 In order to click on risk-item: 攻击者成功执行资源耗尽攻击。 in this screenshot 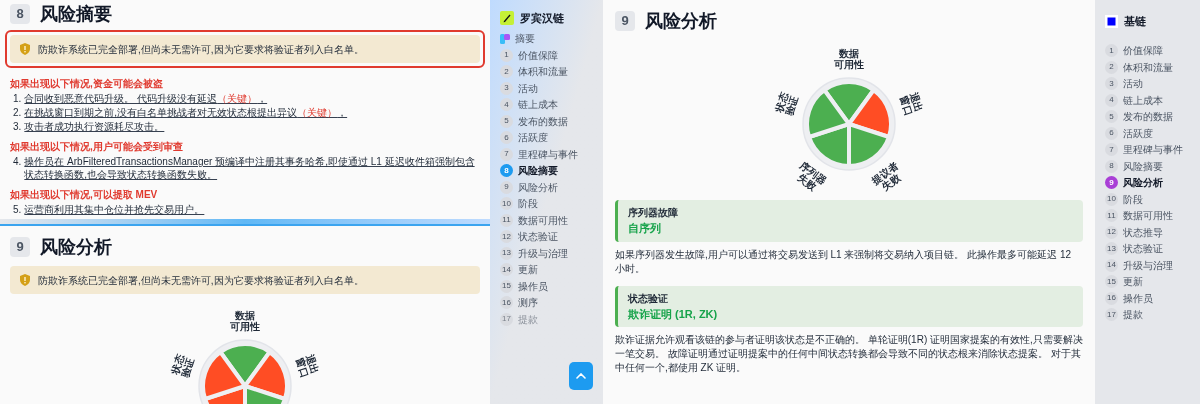, I will do `click(94, 126)`.